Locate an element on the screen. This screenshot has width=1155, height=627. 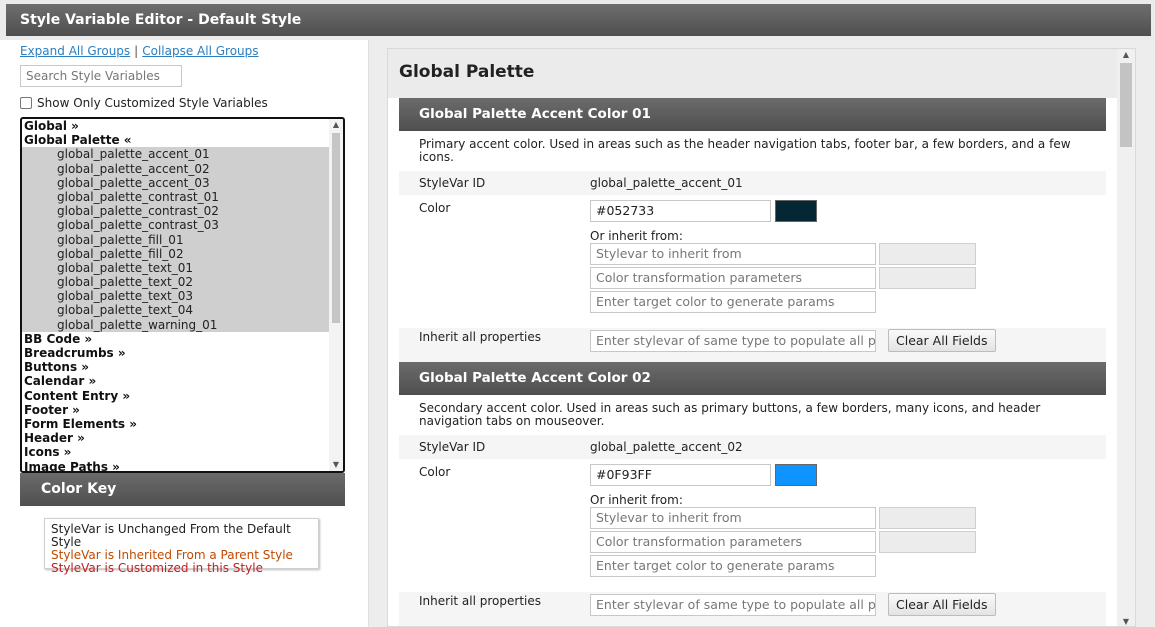
list-stylevar-option: global_palette_text_02 is located at coordinates (175, 282).